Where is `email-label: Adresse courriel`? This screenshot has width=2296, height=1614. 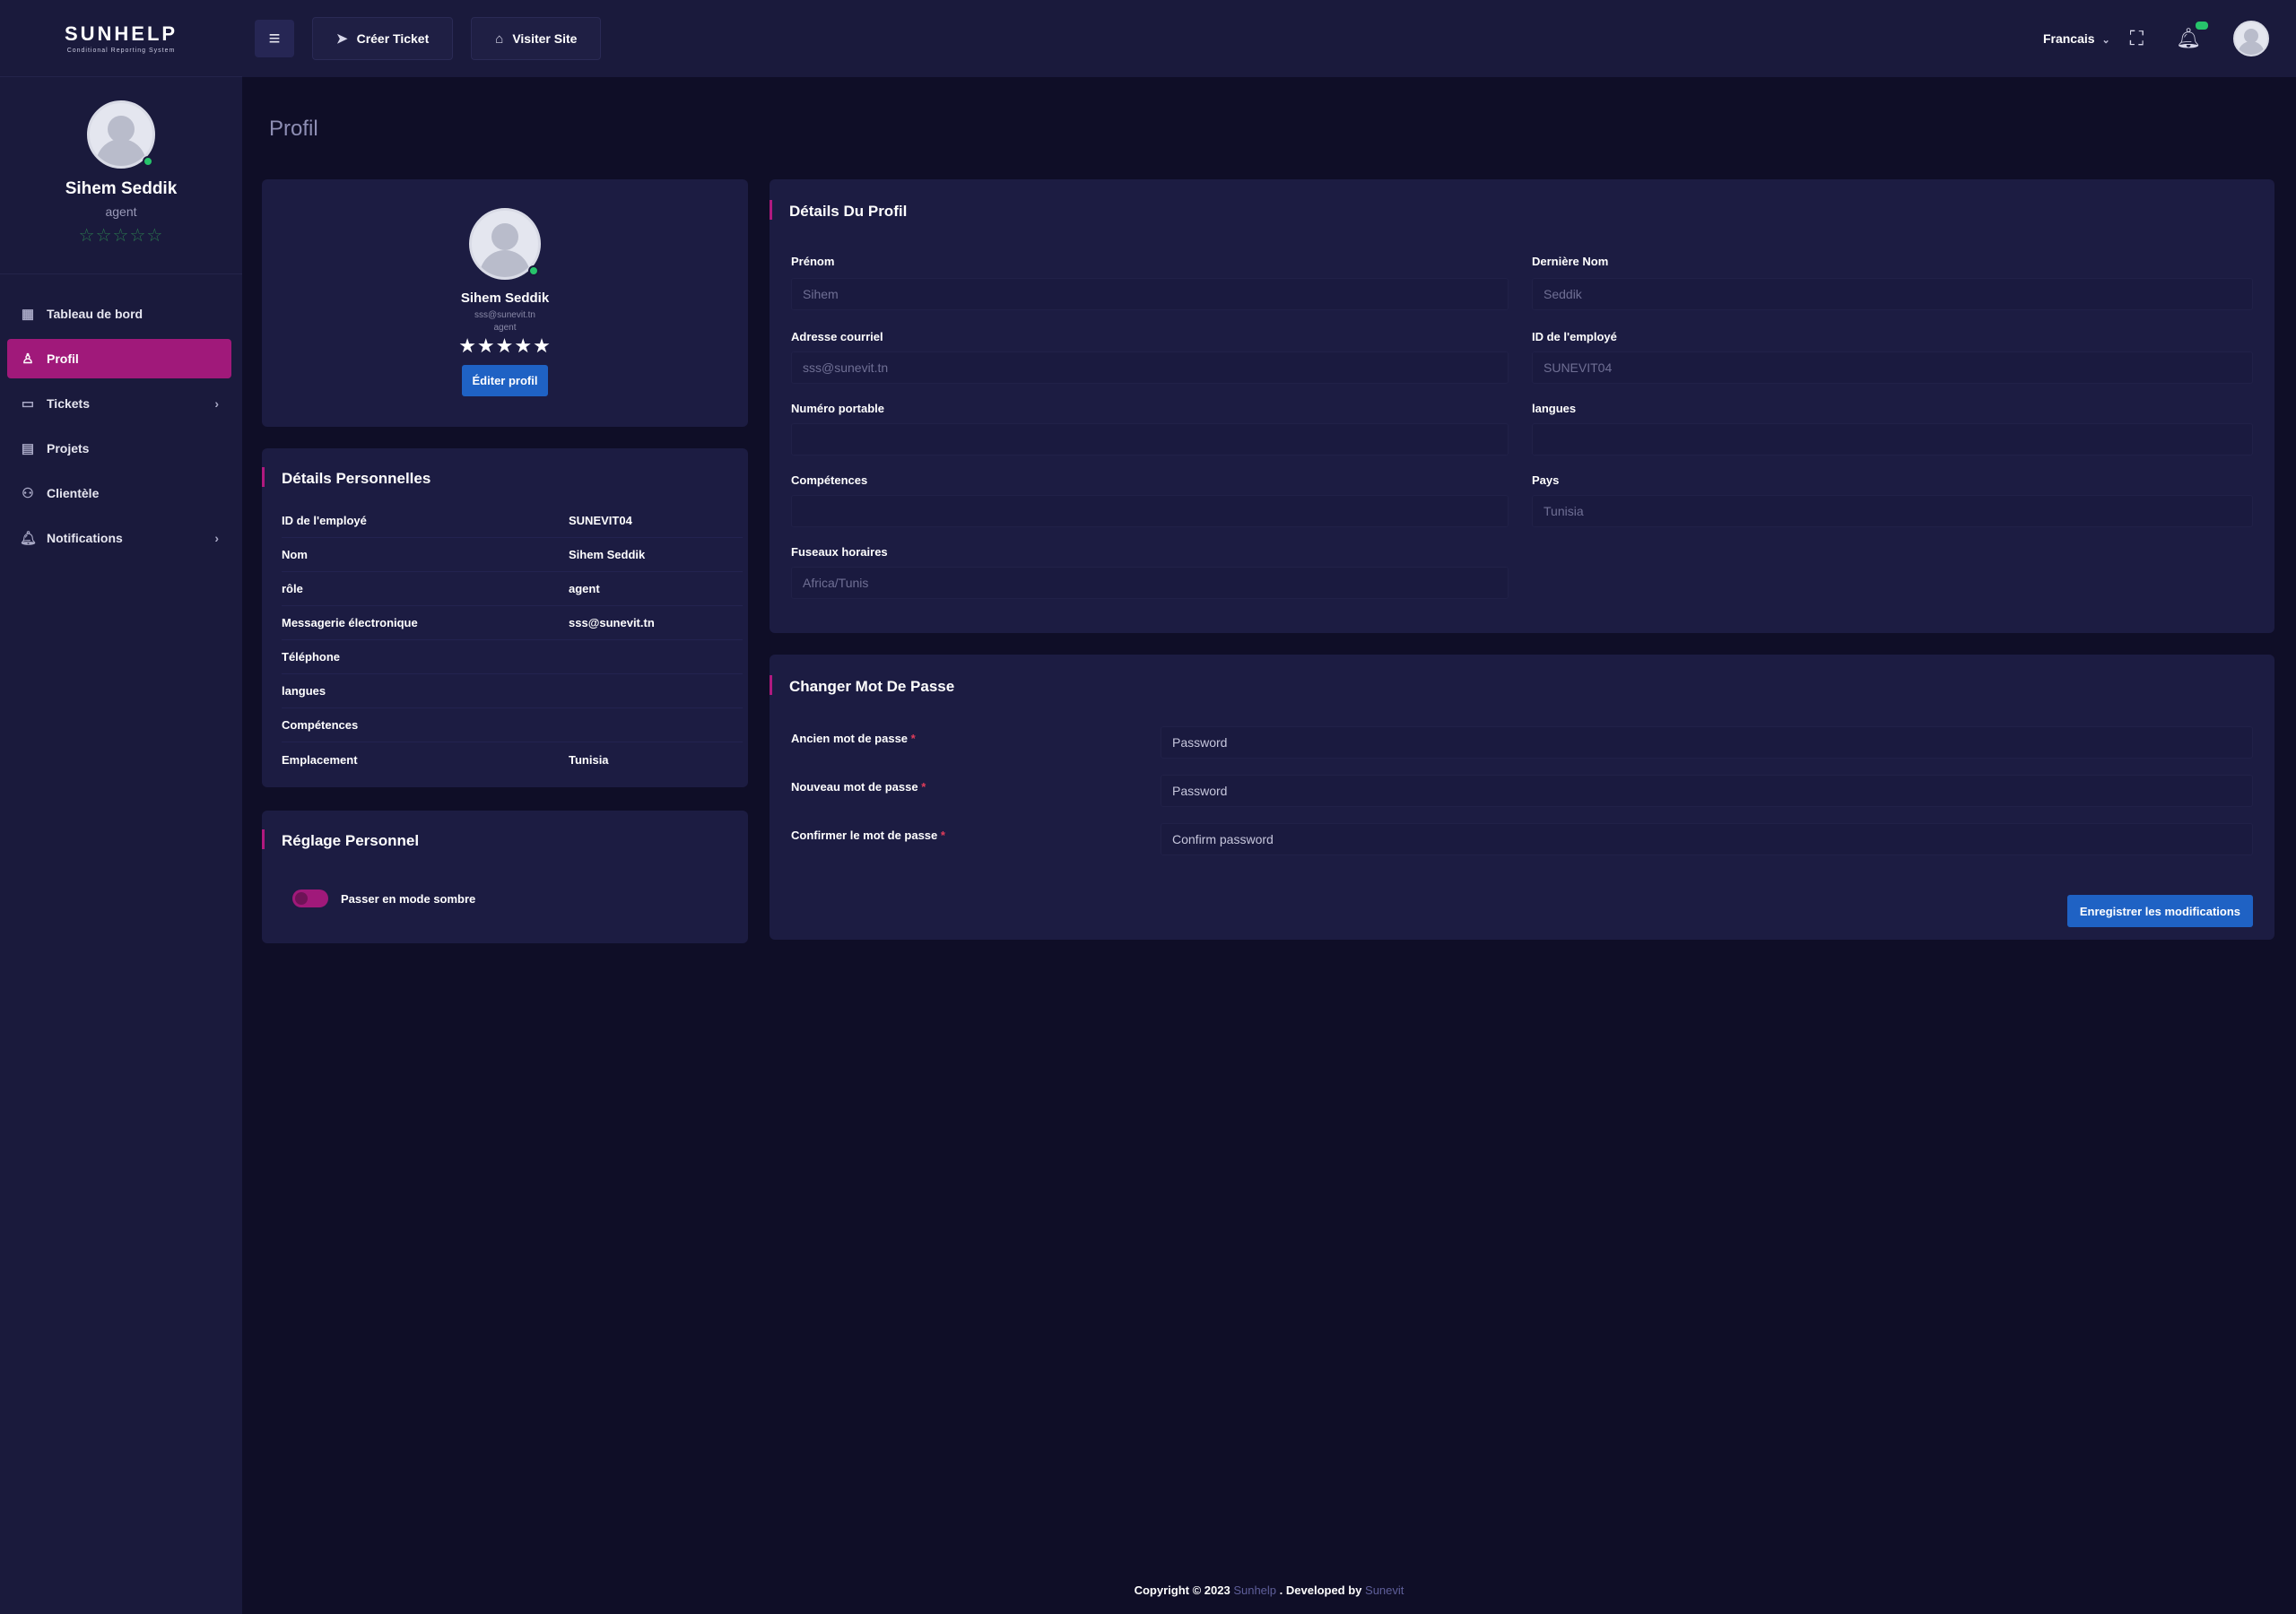 email-label: Adresse courriel is located at coordinates (837, 336).